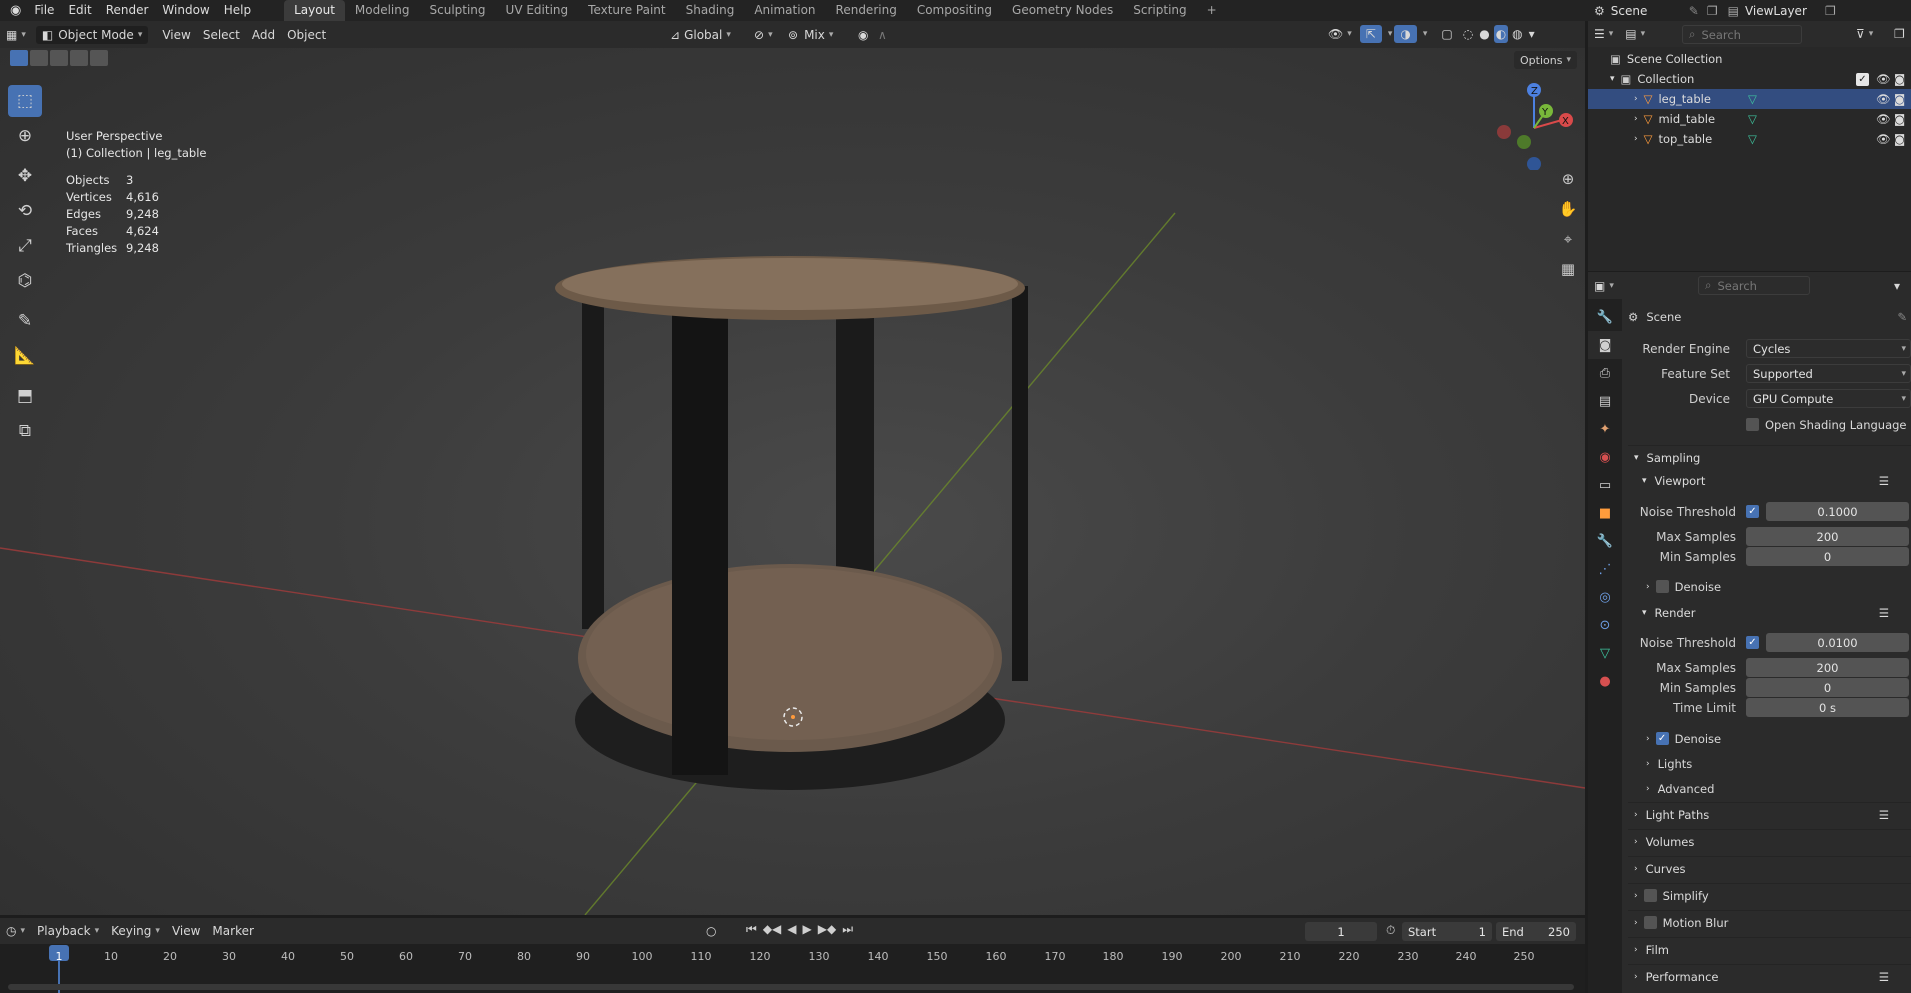 The height and width of the screenshot is (993, 1911). Describe the element at coordinates (1468, 34) in the screenshot. I see `wireframe-shading-icon: ◌` at that location.